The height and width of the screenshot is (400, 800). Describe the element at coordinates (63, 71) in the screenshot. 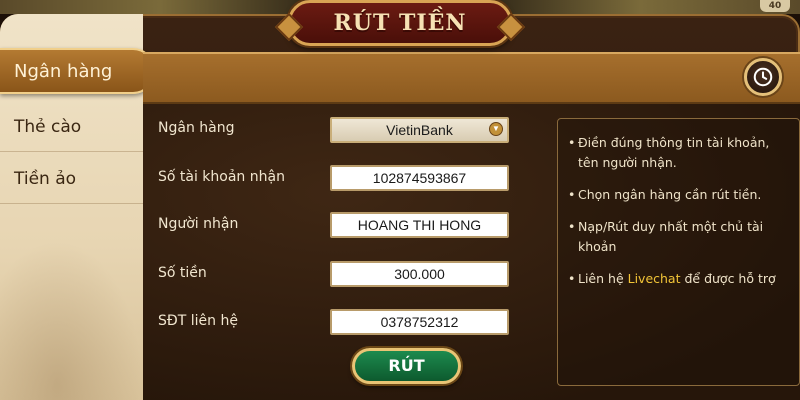

I see `tab-bank-label: Ngân hàng` at that location.